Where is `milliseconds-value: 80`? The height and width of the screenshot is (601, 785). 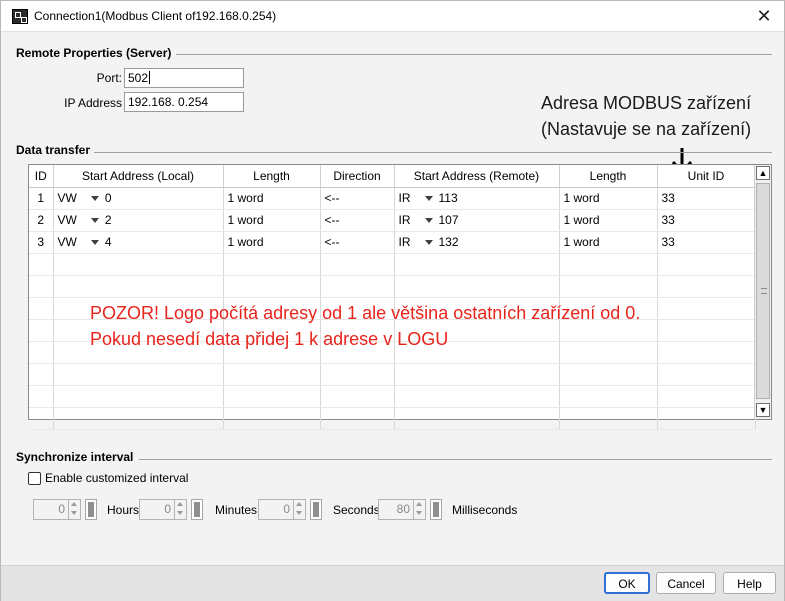
milliseconds-value: 80 is located at coordinates (403, 509).